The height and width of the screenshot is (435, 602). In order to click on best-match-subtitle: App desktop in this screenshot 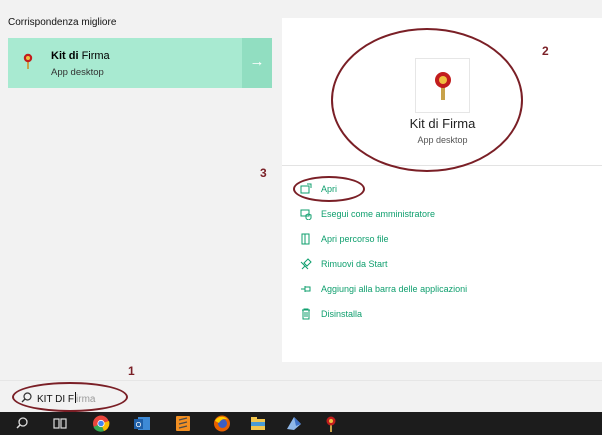, I will do `click(77, 72)`.